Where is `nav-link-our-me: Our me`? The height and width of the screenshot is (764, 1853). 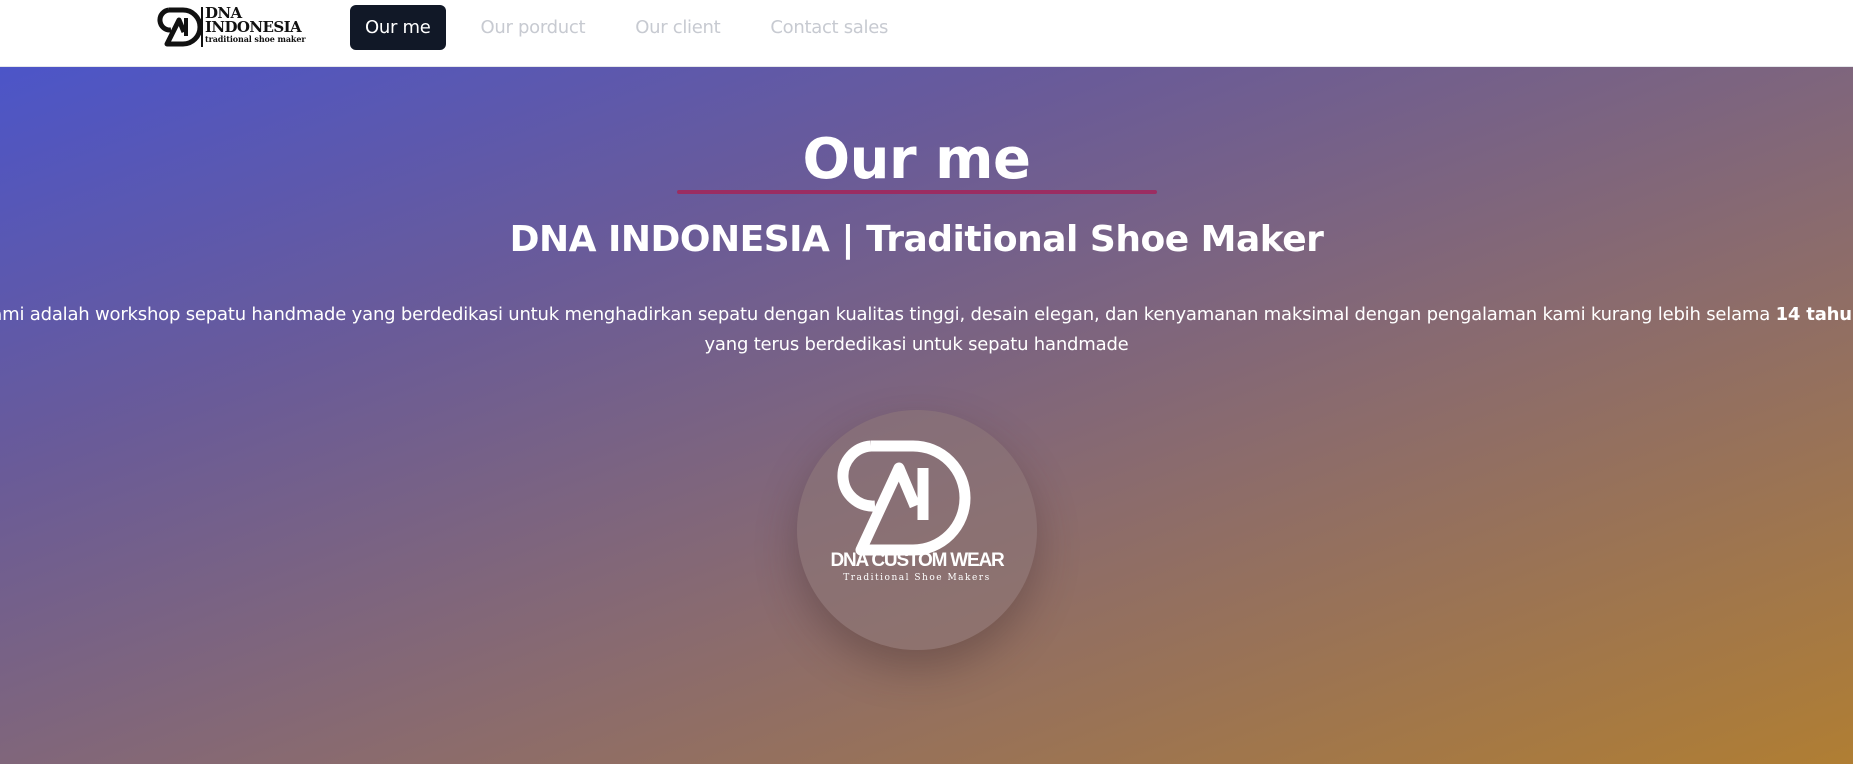 nav-link-our-me: Our me is located at coordinates (398, 27).